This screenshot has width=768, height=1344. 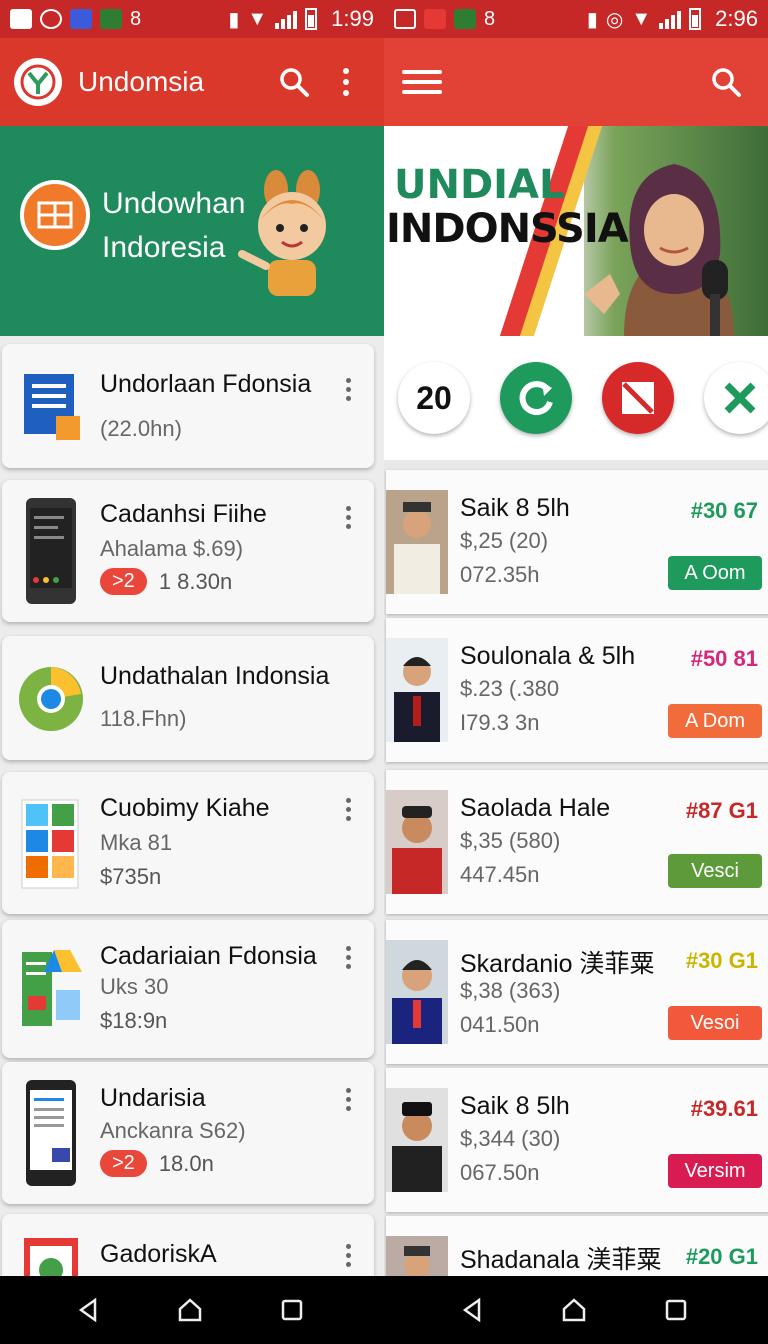 I want to click on item-meta: 067.50n, so click(x=500, y=1172).